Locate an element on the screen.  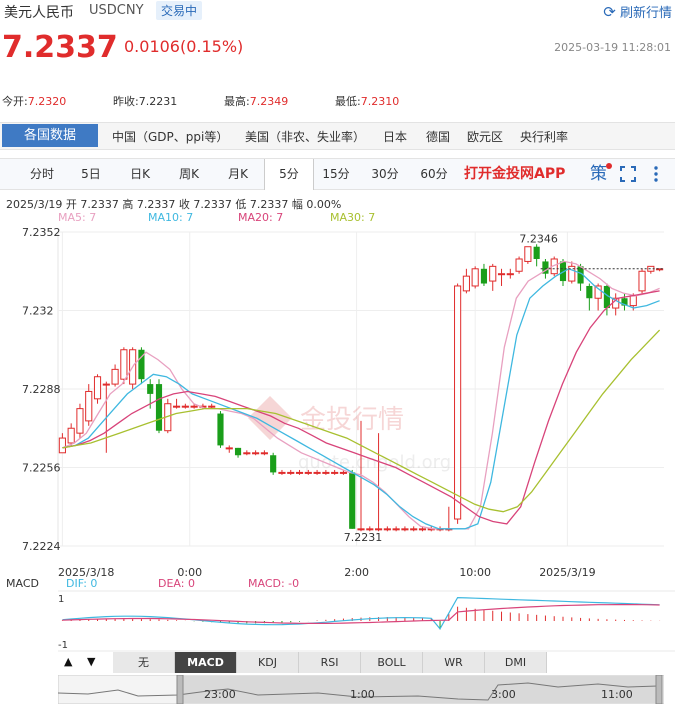
indicator-macd: MACD is located at coordinates (206, 662).